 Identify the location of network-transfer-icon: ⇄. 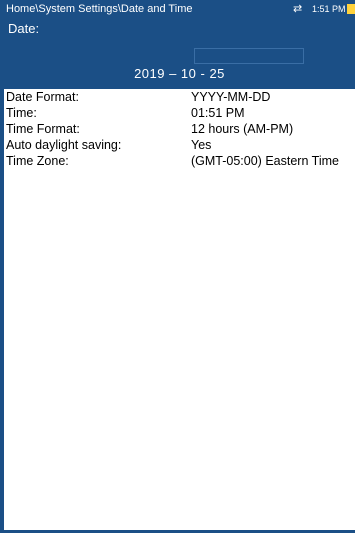
(298, 9).